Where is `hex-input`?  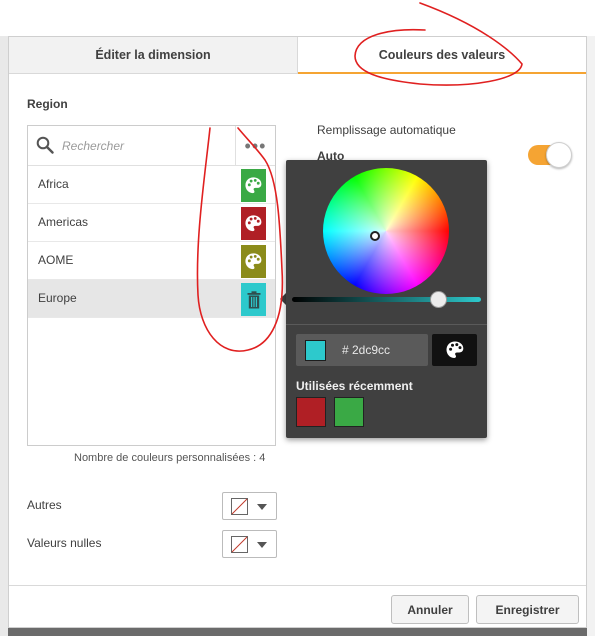 hex-input is located at coordinates (380, 350).